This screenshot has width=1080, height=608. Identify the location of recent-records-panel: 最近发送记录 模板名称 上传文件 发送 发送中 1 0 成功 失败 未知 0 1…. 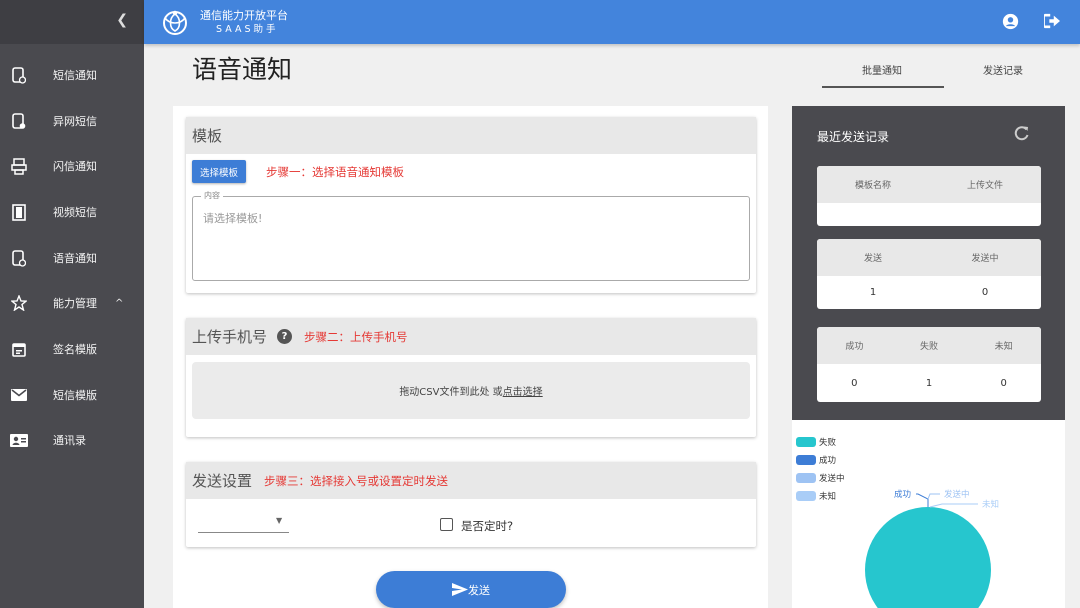
(928, 263).